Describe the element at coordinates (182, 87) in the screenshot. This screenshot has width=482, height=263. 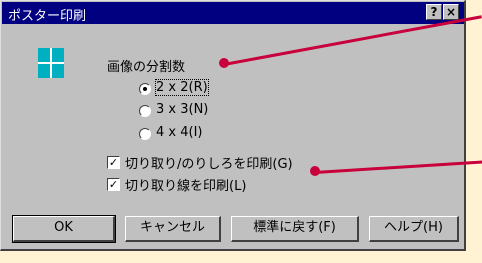
I see `radio-2x2-label: 2 x 2(R)` at that location.